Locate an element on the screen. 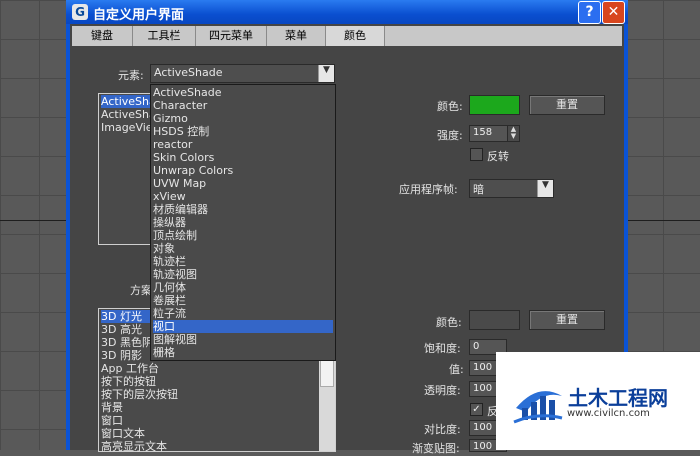 The width and height of the screenshot is (700, 456). list-item: 3D 阴影 is located at coordinates (121, 355).